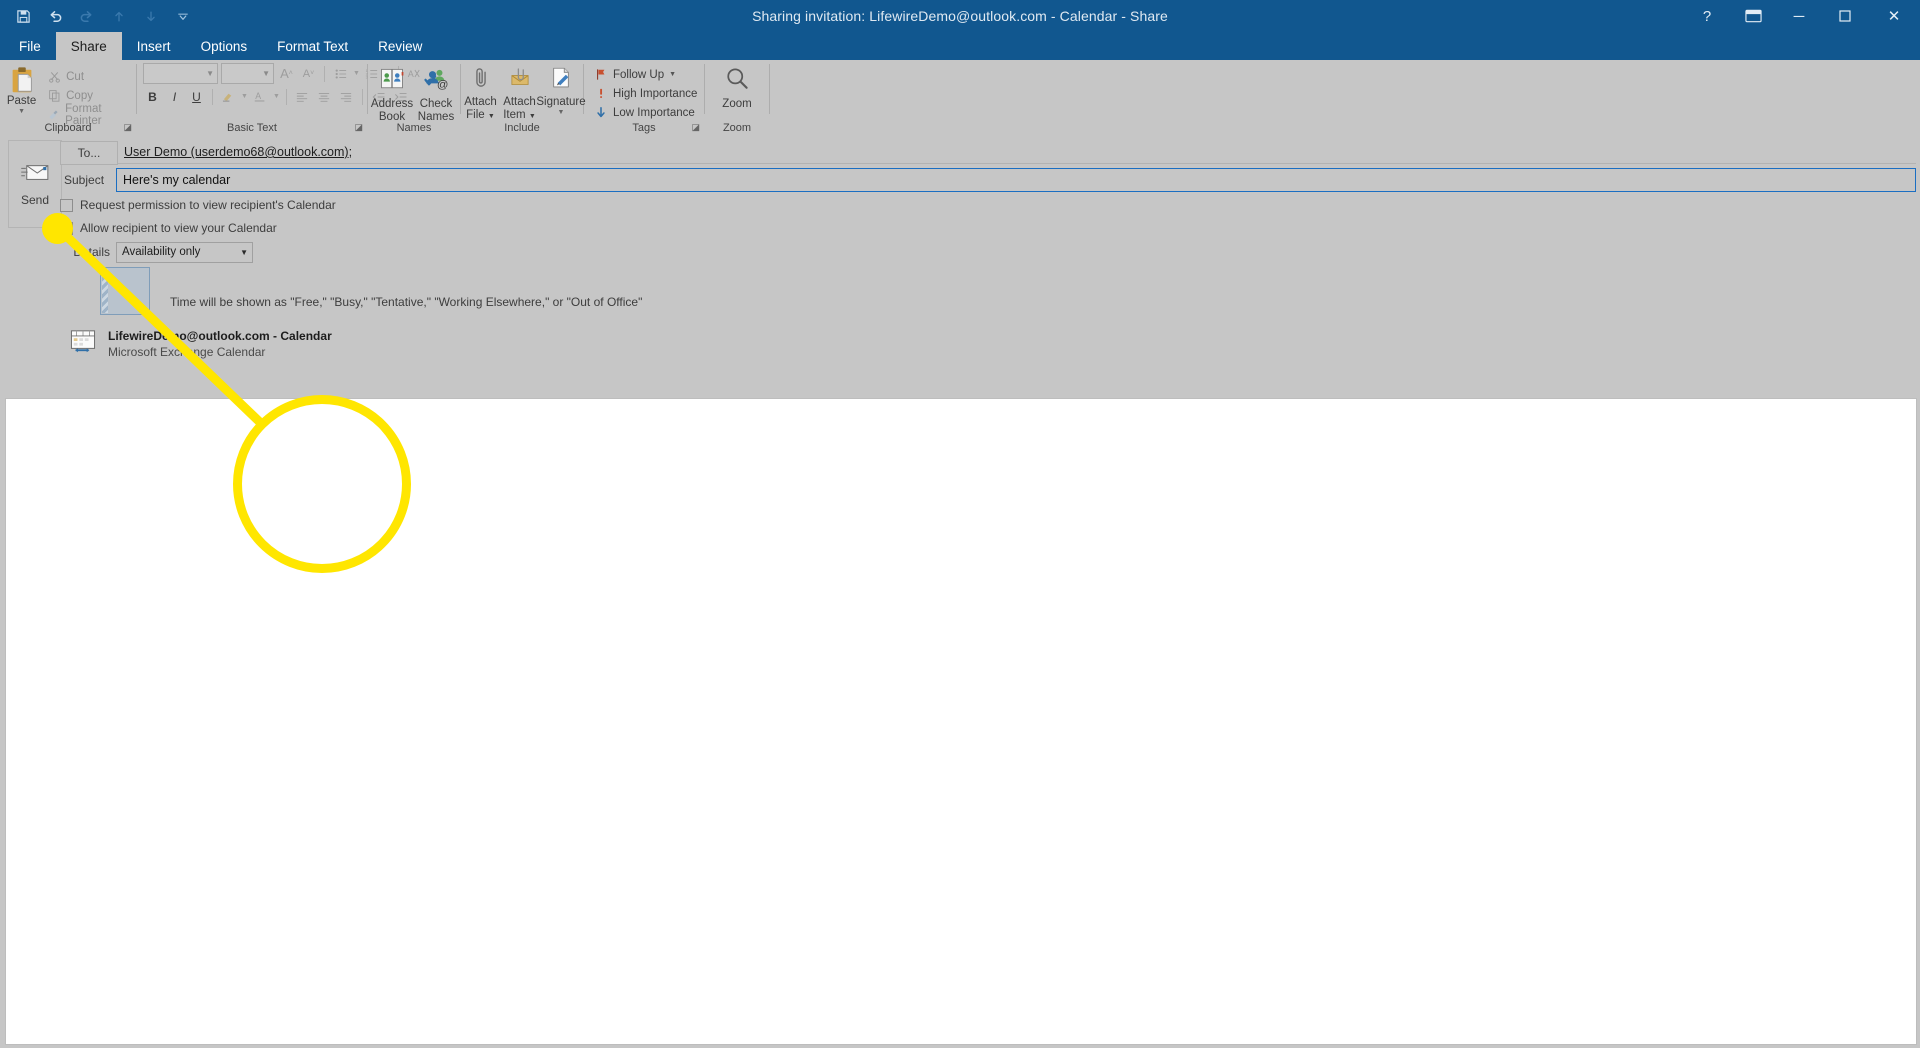  I want to click on grow-font-button: A ˄, so click(286, 73).